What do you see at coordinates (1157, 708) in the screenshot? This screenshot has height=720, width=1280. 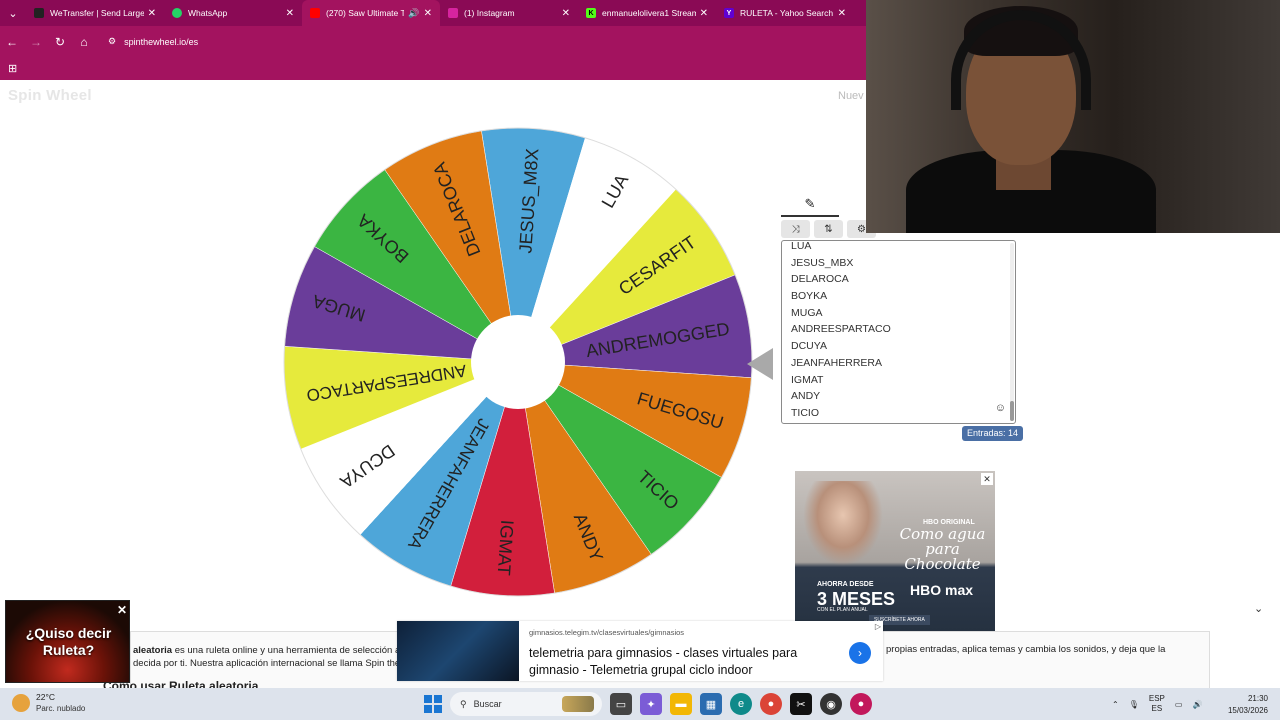 I see `language-bottom: ES` at bounding box center [1157, 708].